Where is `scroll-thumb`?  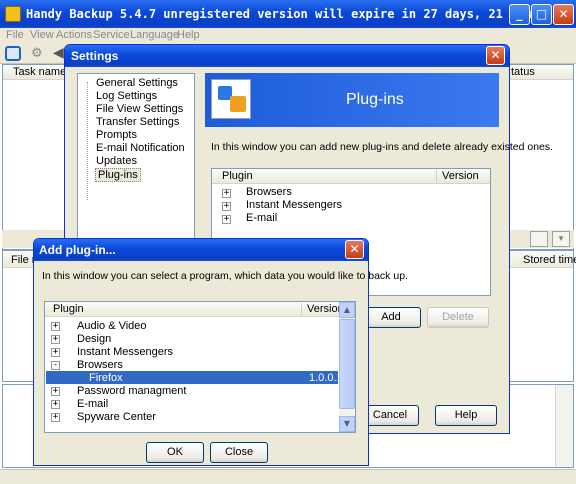
scroll-thumb is located at coordinates (347, 364).